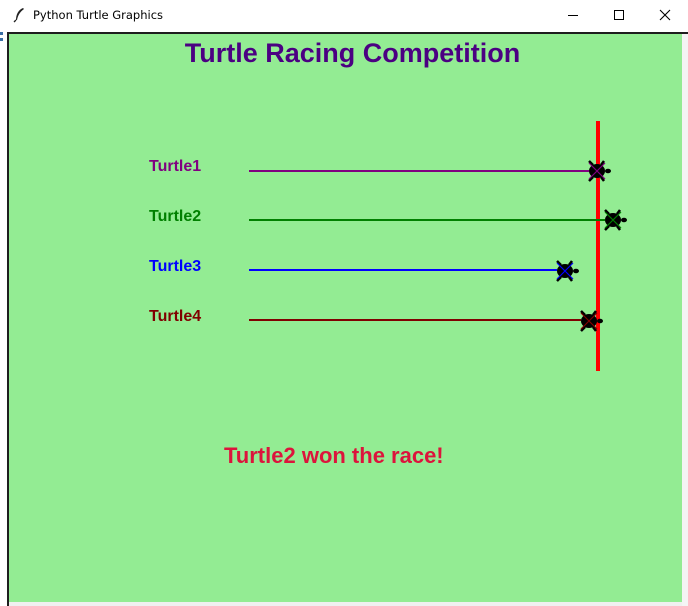 The image size is (688, 606). Describe the element at coordinates (334, 455) in the screenshot. I see `race-result-text: Turtle2 won the race!` at that location.